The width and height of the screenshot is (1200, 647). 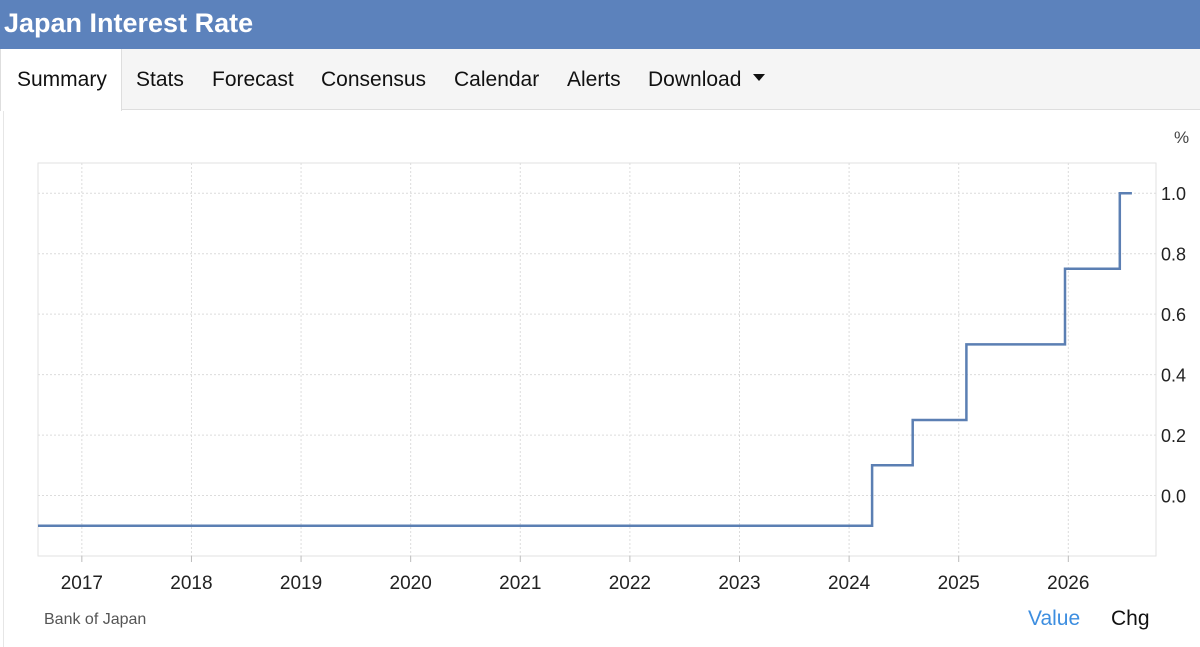 I want to click on tab-calendar: Calendar, so click(x=496, y=79).